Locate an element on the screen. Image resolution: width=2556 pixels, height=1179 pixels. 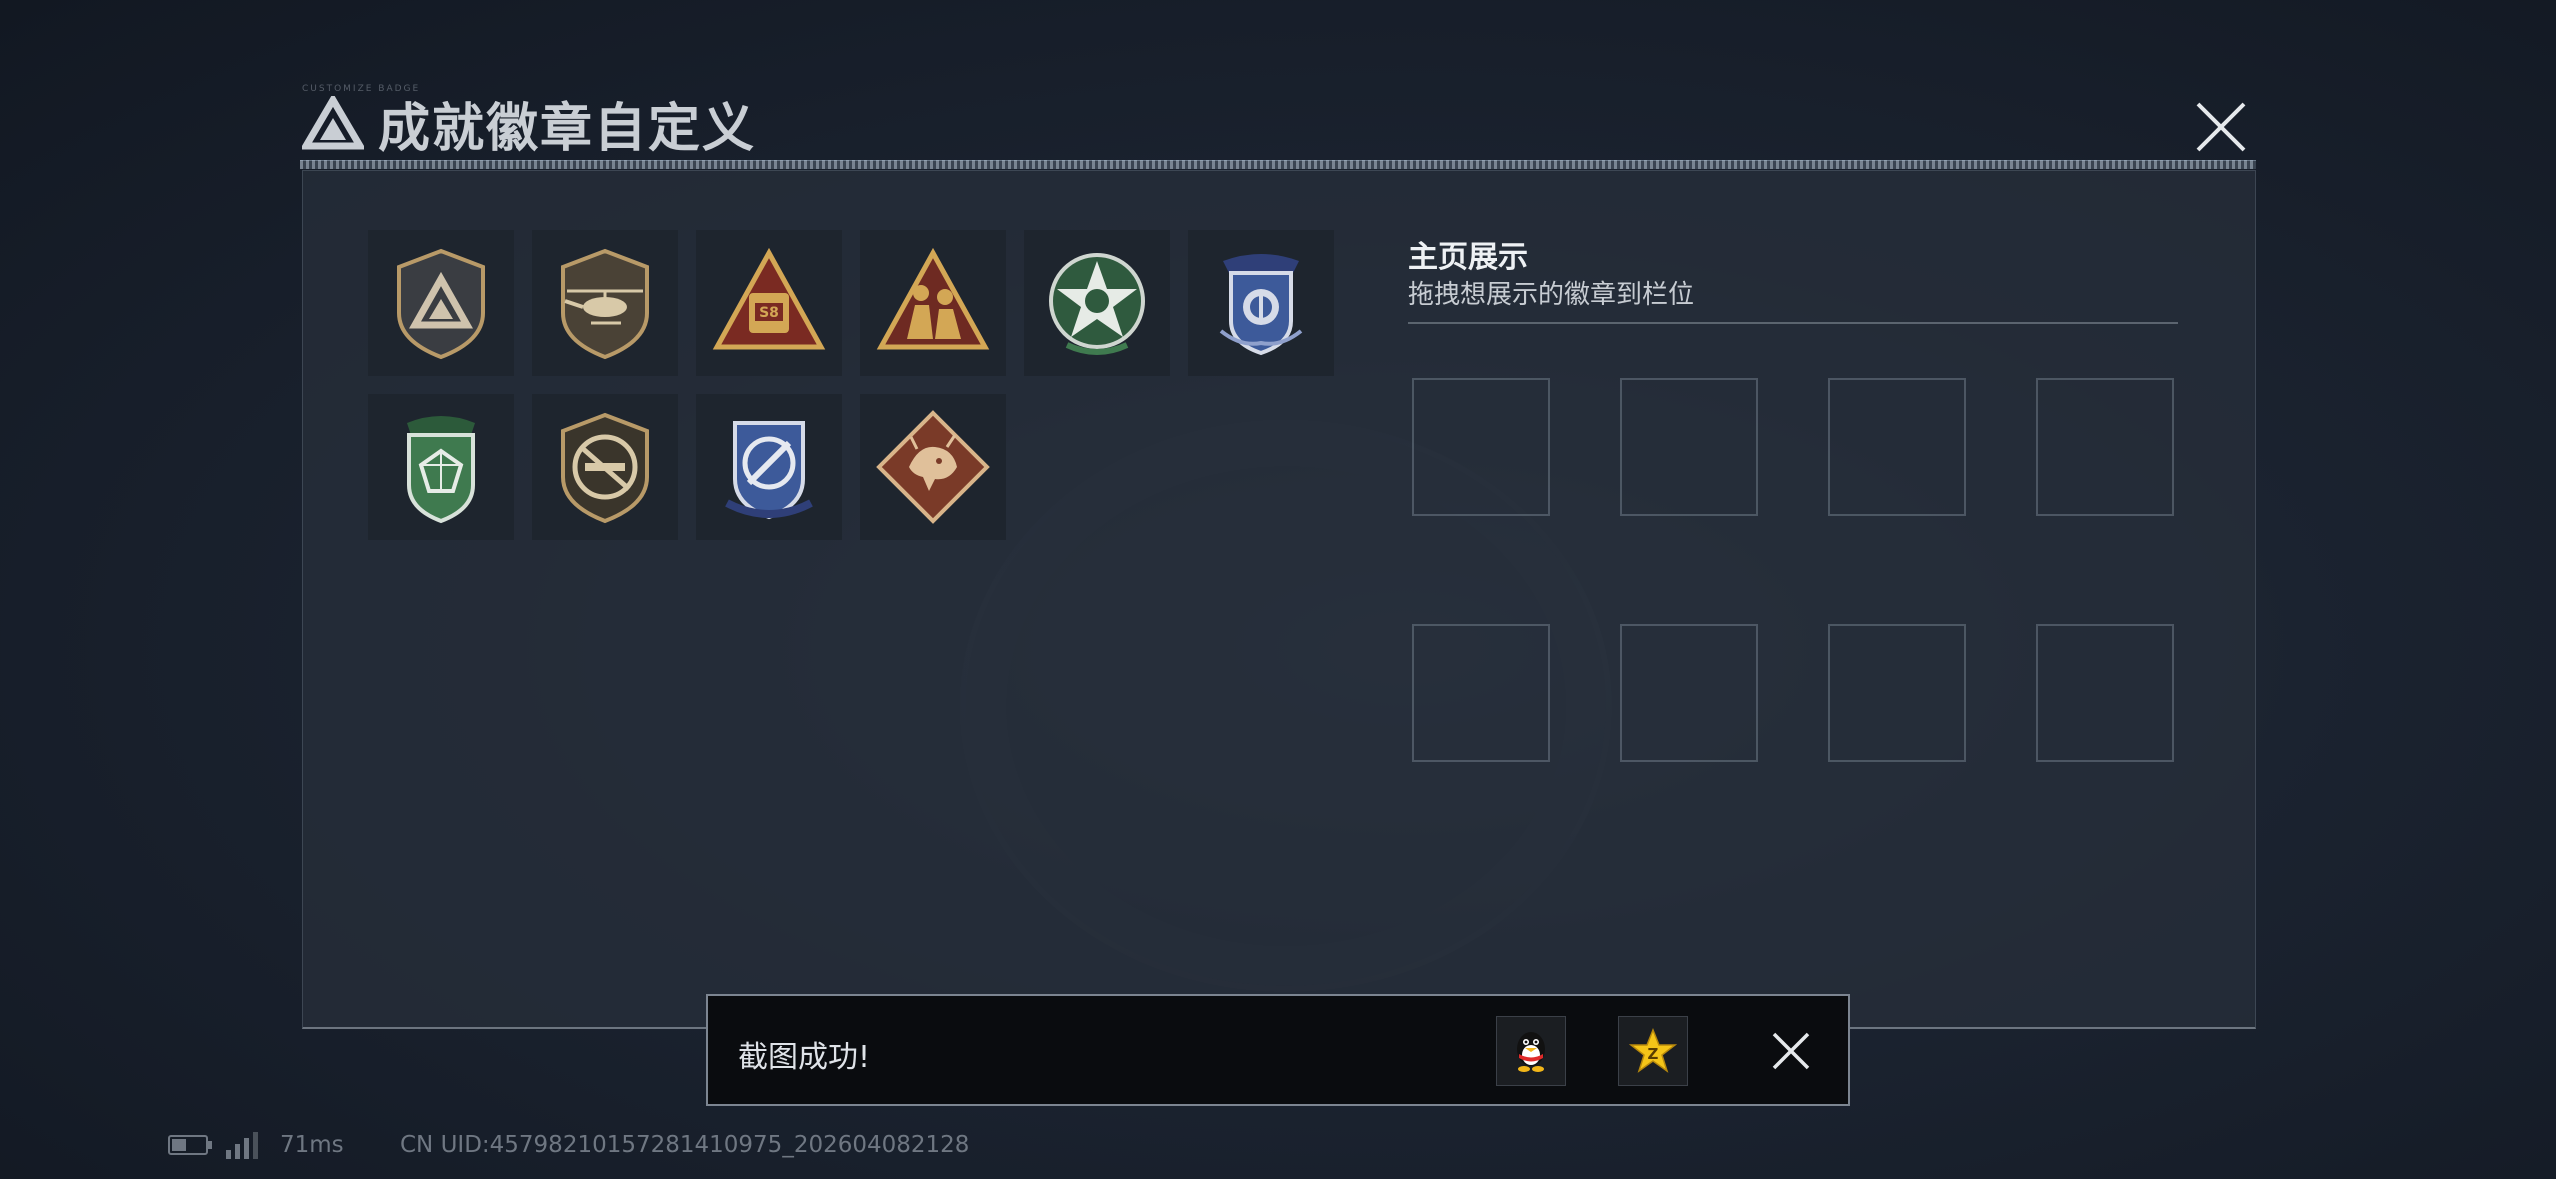
status-bar: 71ms is located at coordinates (256, 1145).